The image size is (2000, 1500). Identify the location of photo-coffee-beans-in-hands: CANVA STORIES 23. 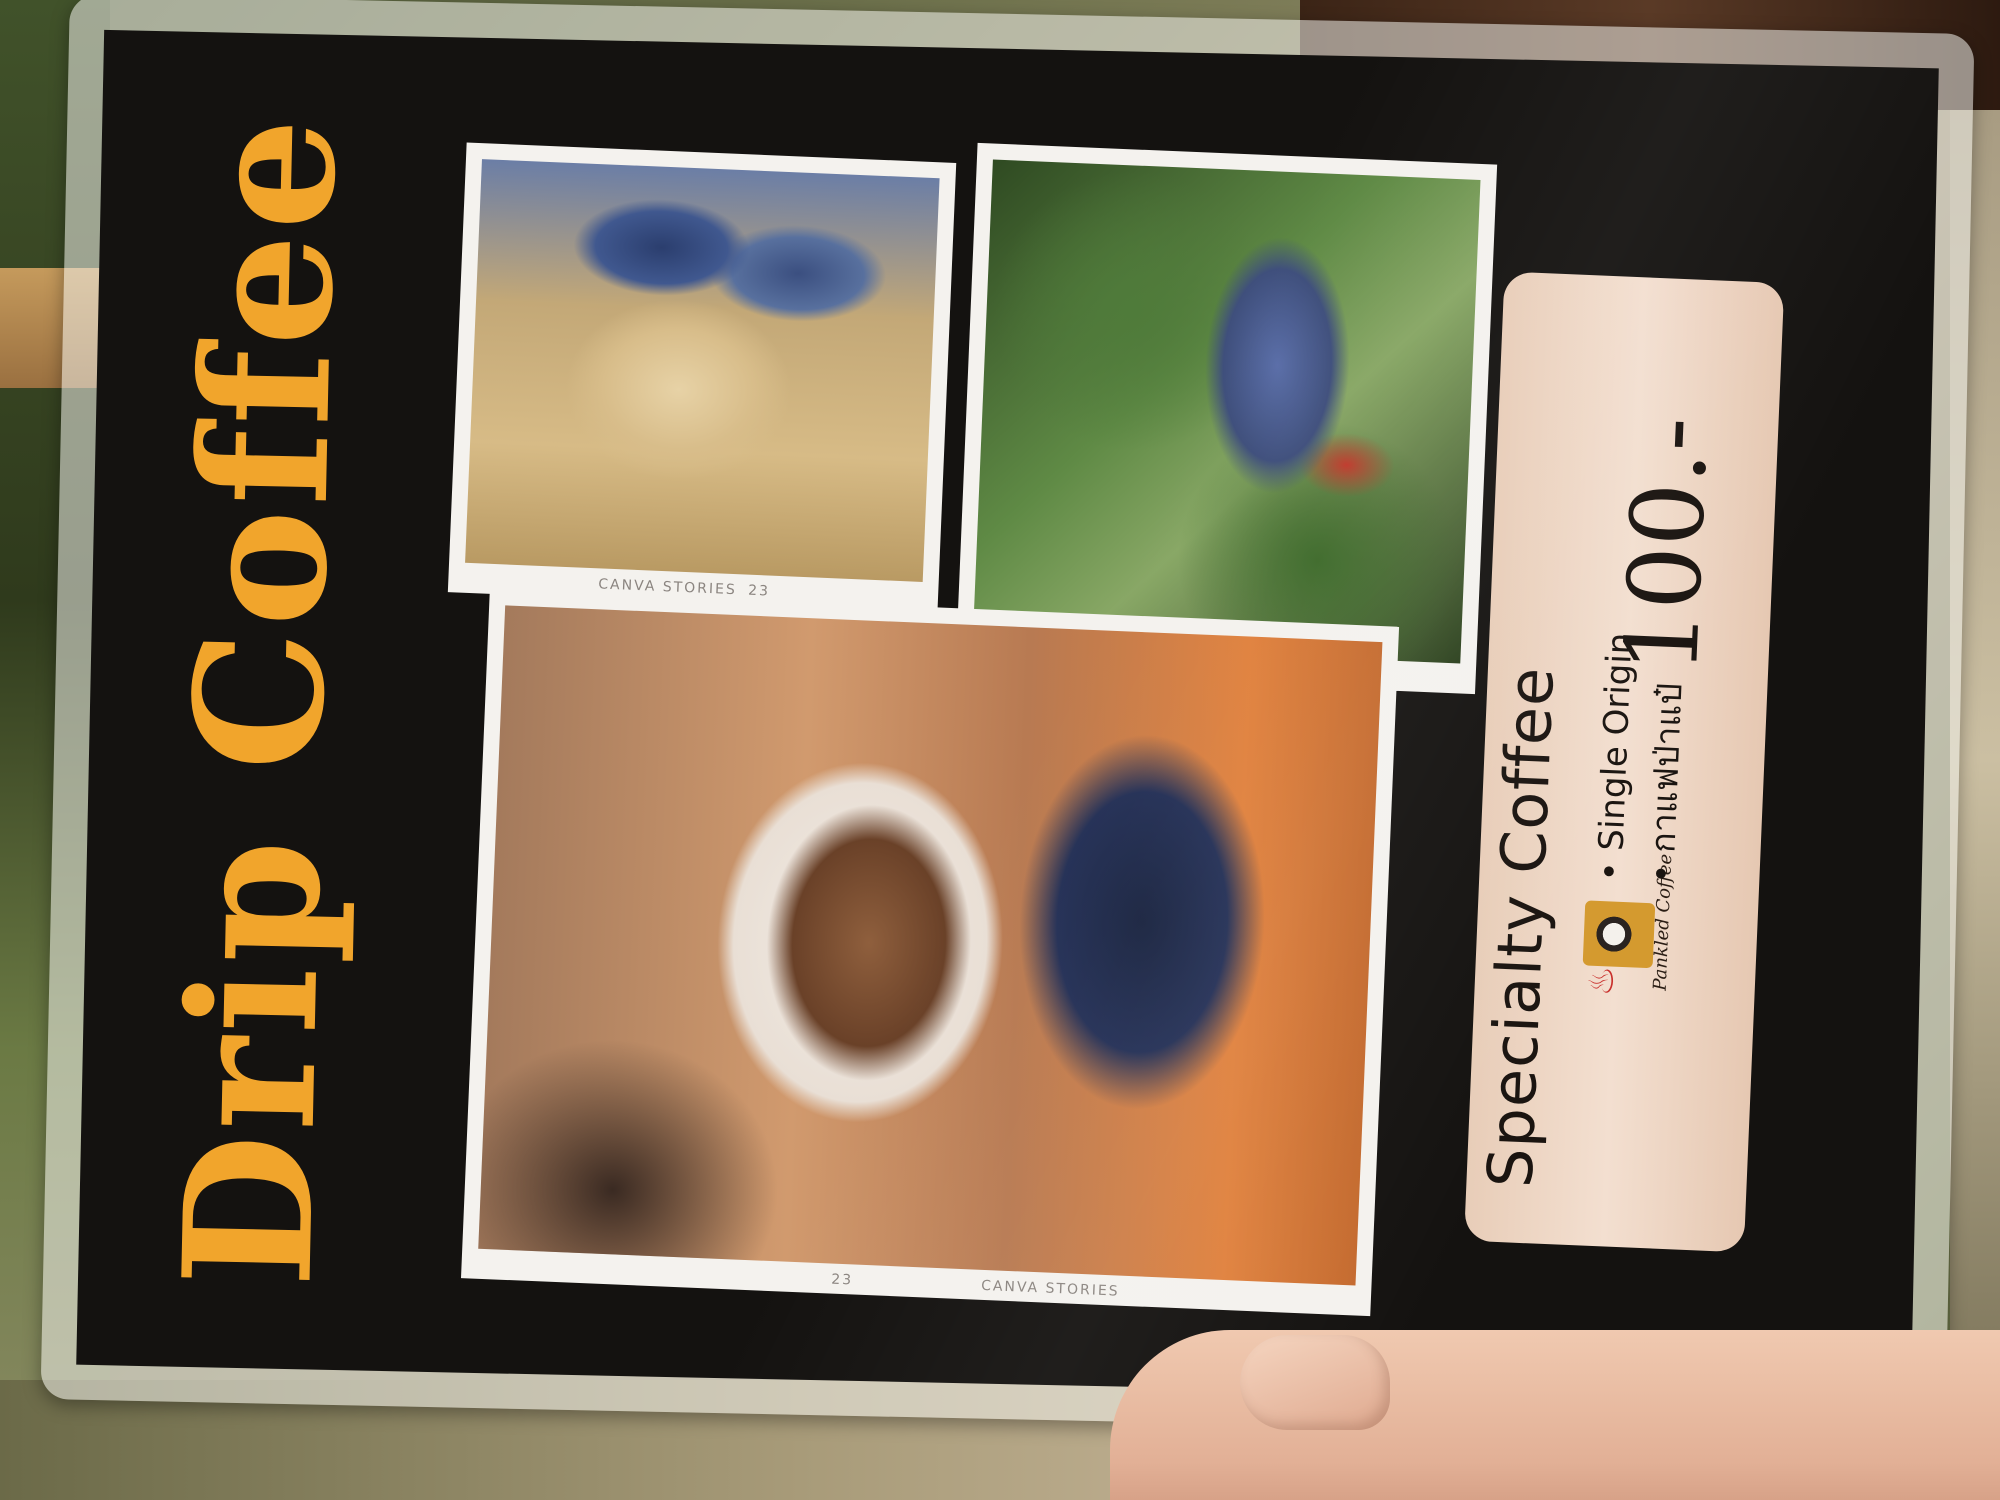
(702, 377).